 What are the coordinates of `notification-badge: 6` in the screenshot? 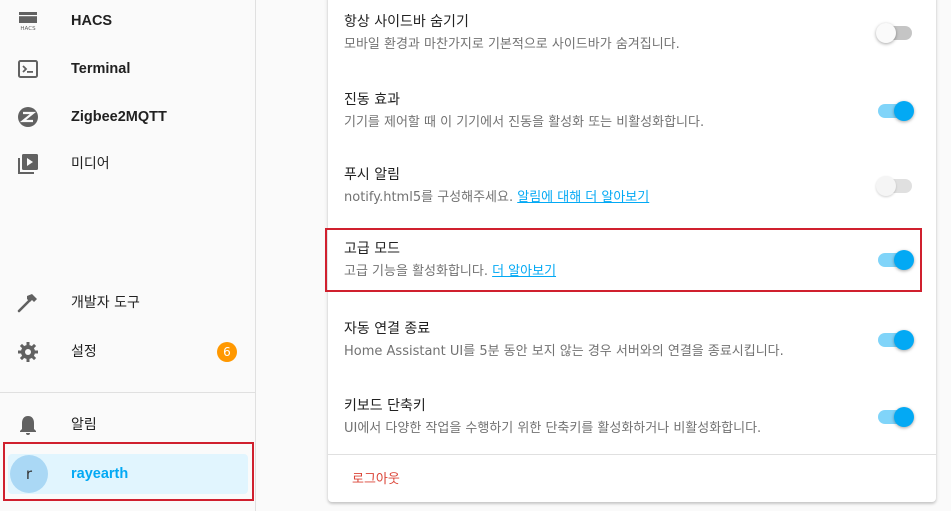 It's located at (227, 352).